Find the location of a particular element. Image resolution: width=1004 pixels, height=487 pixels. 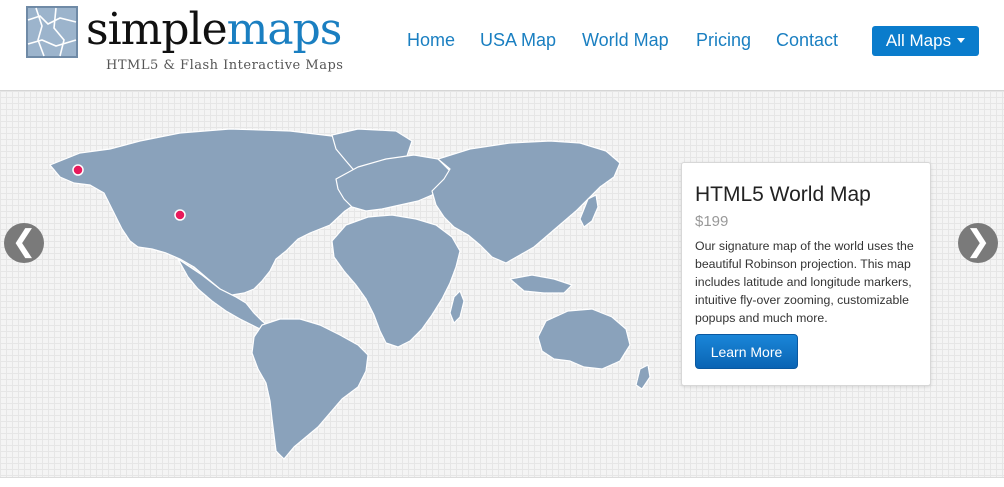

slider-prev-button: ❮ is located at coordinates (24, 243).